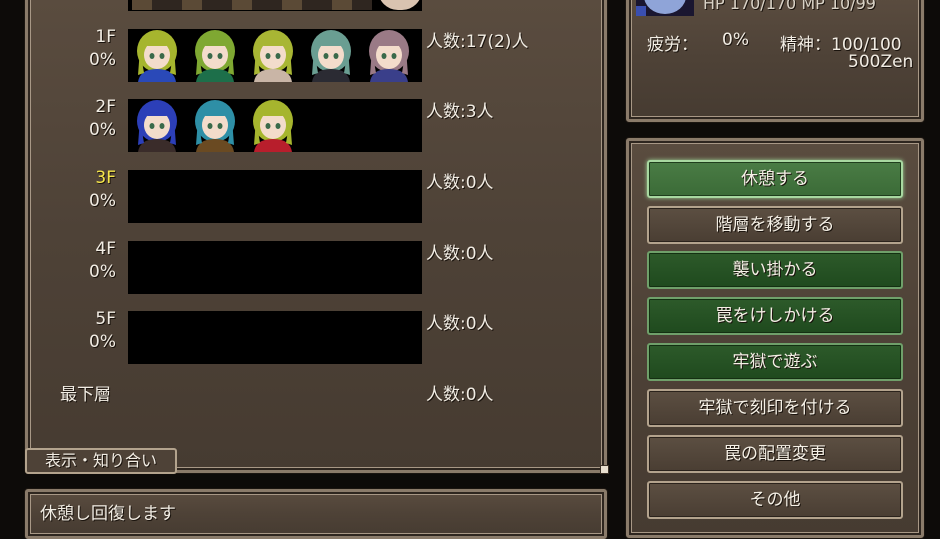  Describe the element at coordinates (101, 461) in the screenshot. I see `display-acquaintance-tab: 表示・知り合い` at that location.